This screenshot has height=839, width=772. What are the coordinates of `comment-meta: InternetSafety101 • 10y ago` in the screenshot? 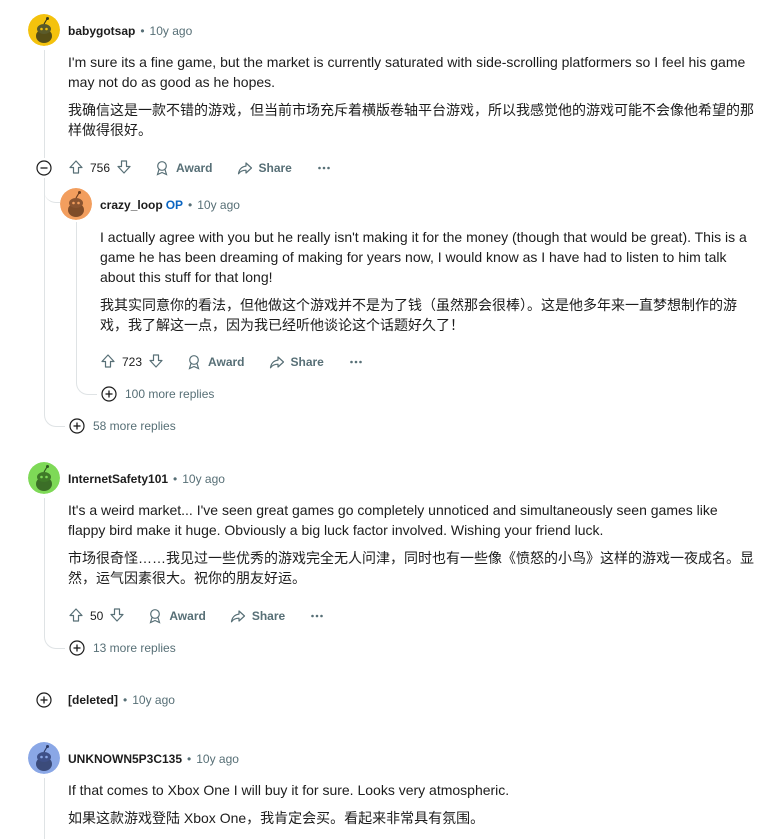 It's located at (146, 479).